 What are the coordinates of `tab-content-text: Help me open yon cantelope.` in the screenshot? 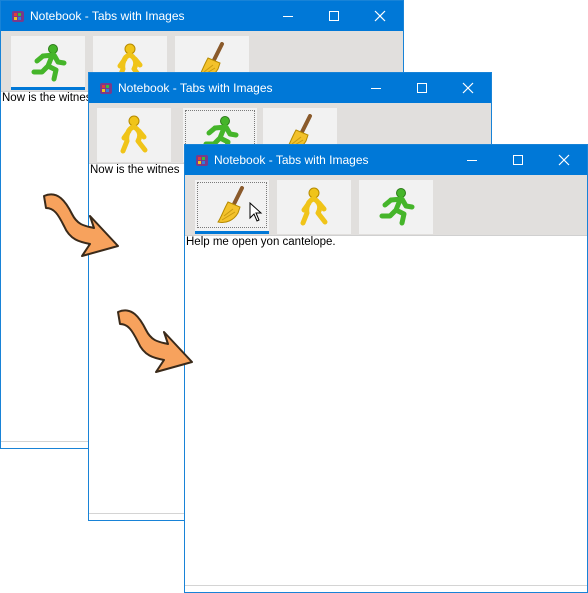 It's located at (261, 242).